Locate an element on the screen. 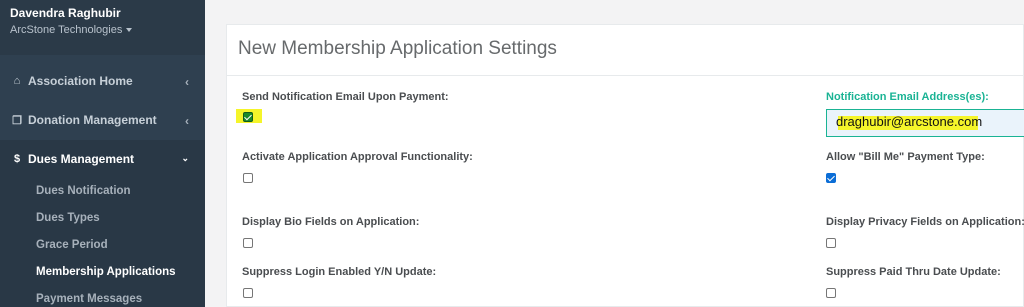 The height and width of the screenshot is (307, 1024). allow-bill-me-label: Allow "Bill Me" Payment Type: is located at coordinates (905, 157).